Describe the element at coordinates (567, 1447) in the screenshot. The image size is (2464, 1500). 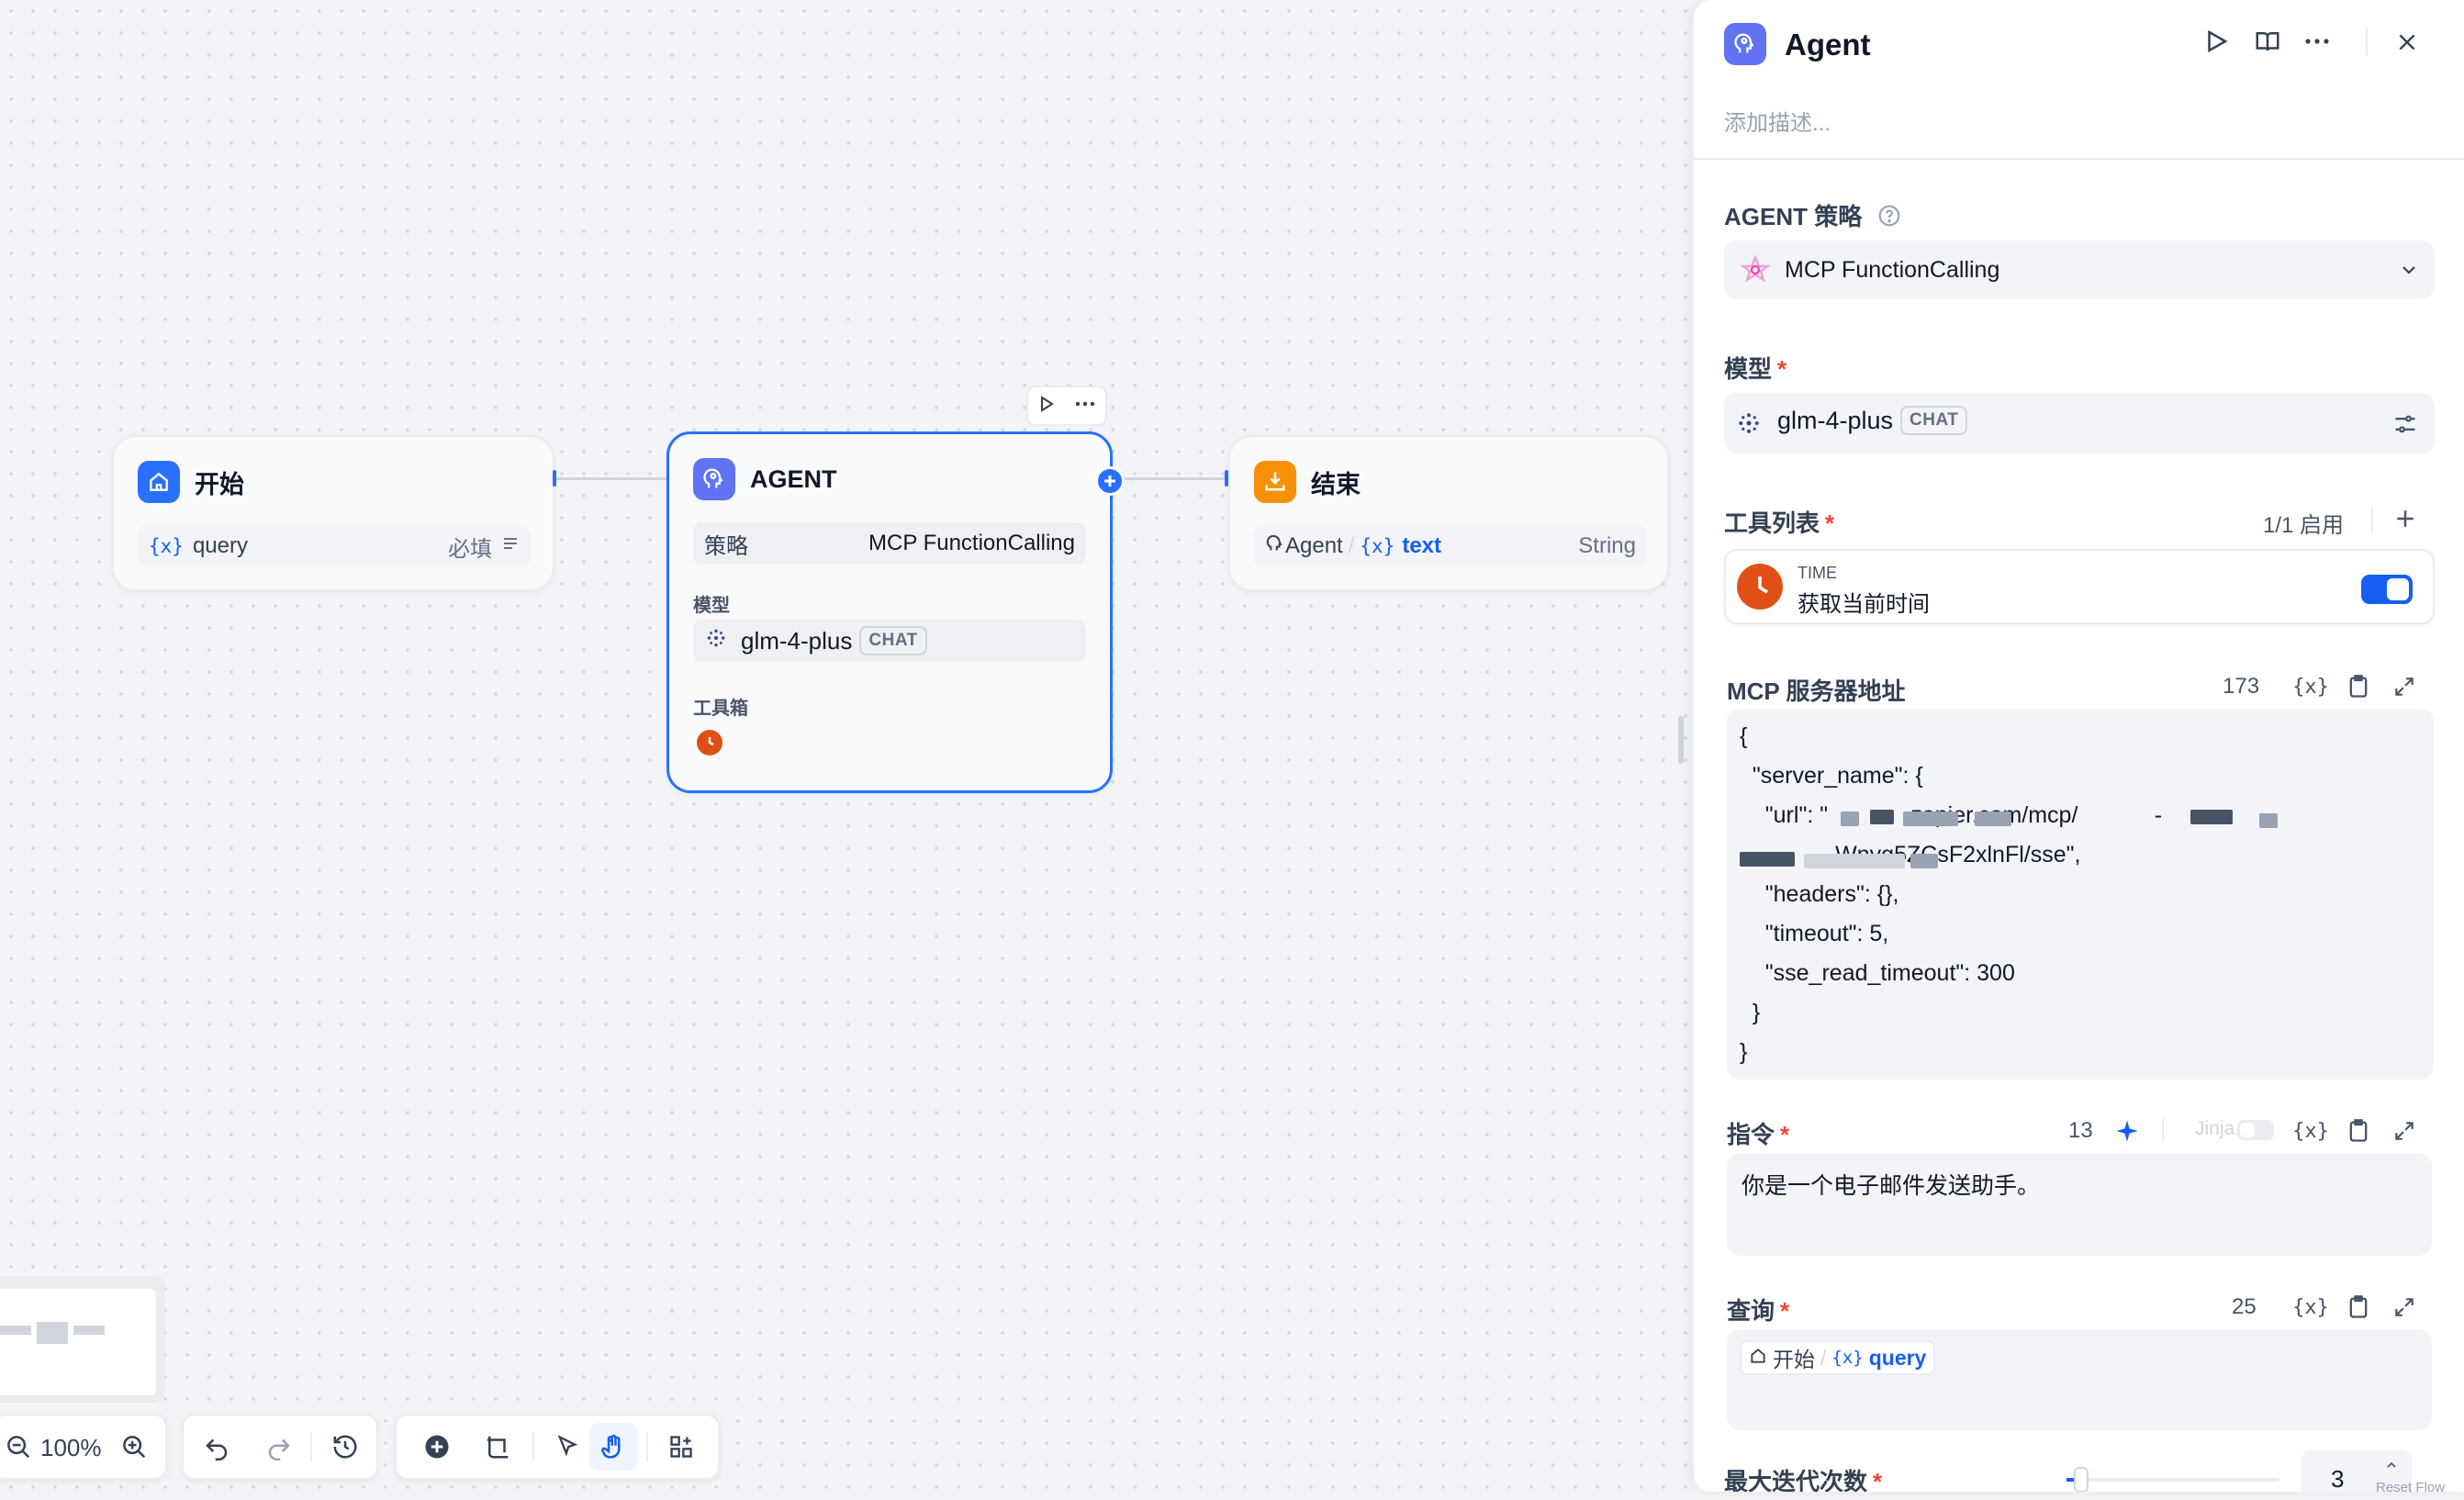
I see `pointer-icon` at that location.